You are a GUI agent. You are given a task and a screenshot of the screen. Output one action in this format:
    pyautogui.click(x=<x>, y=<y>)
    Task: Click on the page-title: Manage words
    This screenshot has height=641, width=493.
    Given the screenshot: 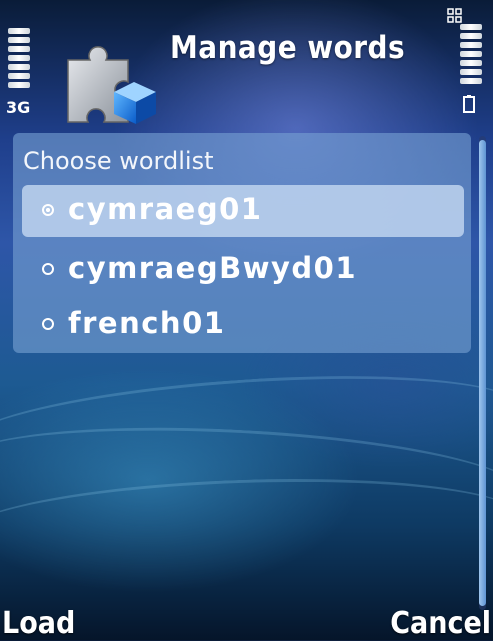 What is the action you would take?
    pyautogui.click(x=288, y=48)
    